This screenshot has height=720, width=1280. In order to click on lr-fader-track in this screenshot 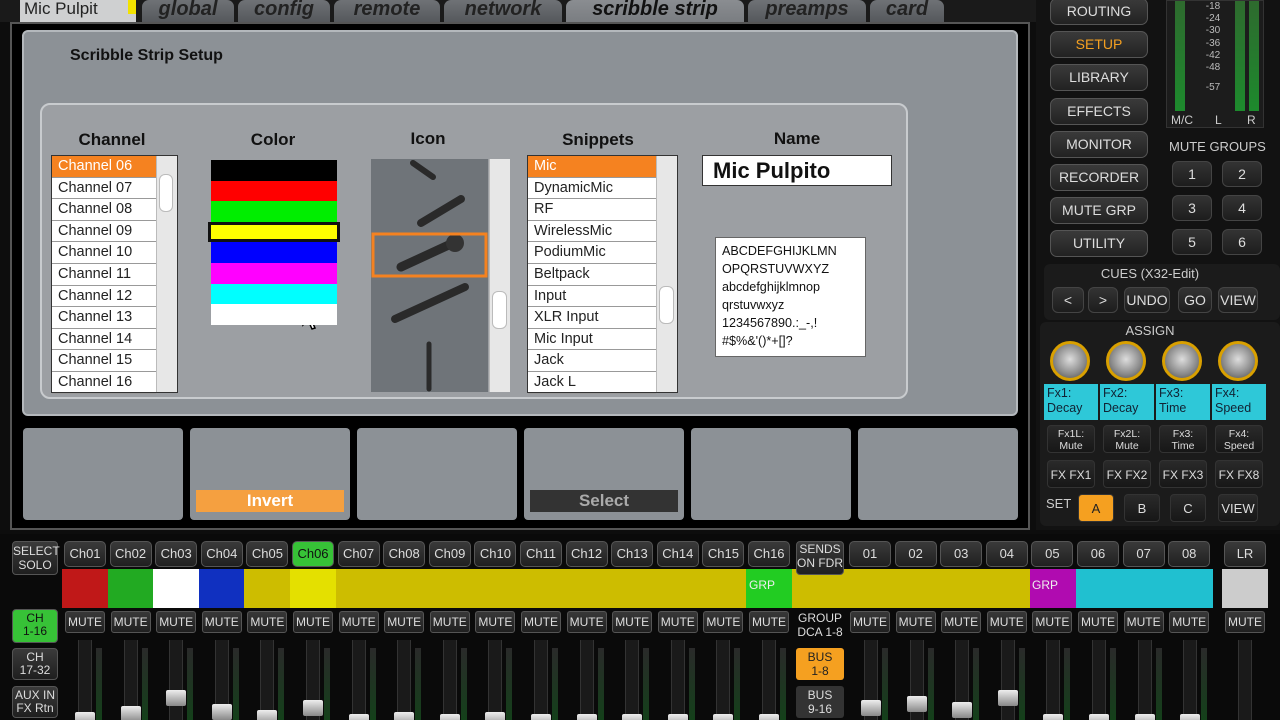, I will do `click(1245, 680)`.